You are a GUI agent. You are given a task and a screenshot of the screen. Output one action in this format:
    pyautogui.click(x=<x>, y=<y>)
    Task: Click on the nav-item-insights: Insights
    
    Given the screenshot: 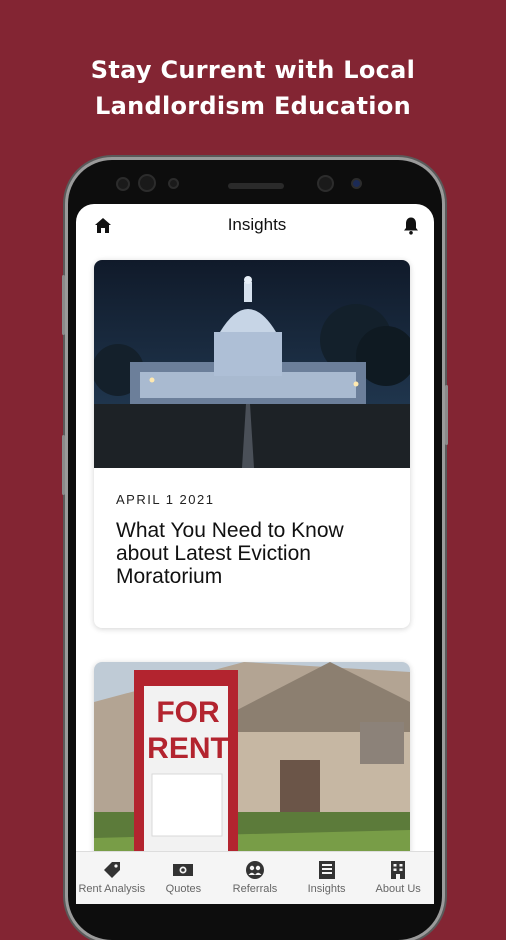 What is the action you would take?
    pyautogui.click(x=327, y=873)
    